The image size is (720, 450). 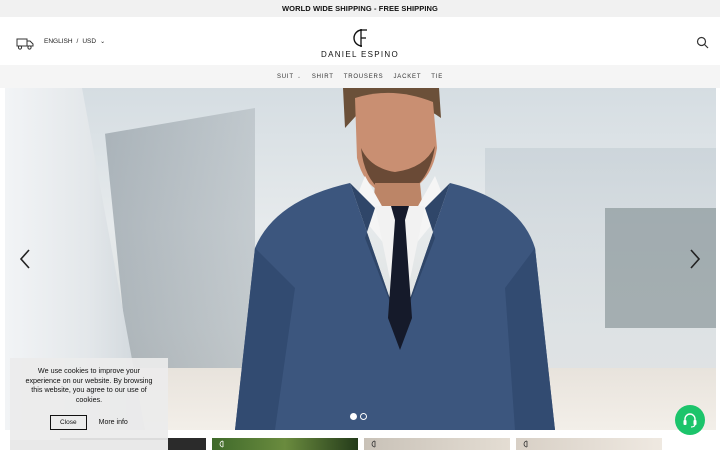 I want to click on nav-item-suit: SUIT ⌄, so click(x=289, y=77).